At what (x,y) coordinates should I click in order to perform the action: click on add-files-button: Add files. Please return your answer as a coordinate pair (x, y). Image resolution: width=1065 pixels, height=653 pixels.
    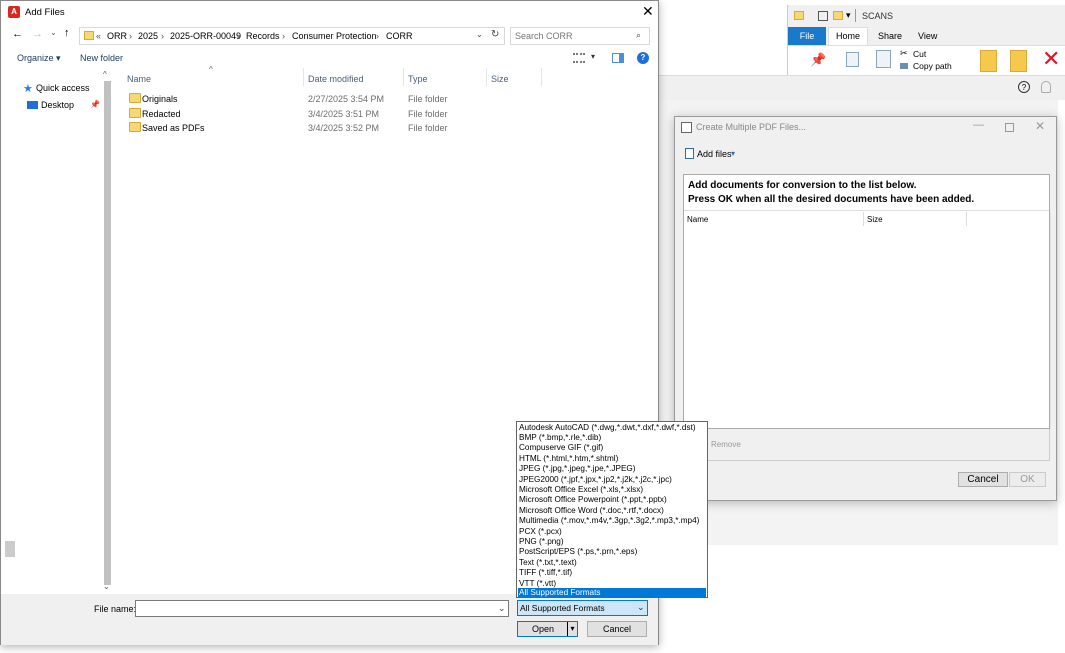
    Looking at the image, I should click on (714, 154).